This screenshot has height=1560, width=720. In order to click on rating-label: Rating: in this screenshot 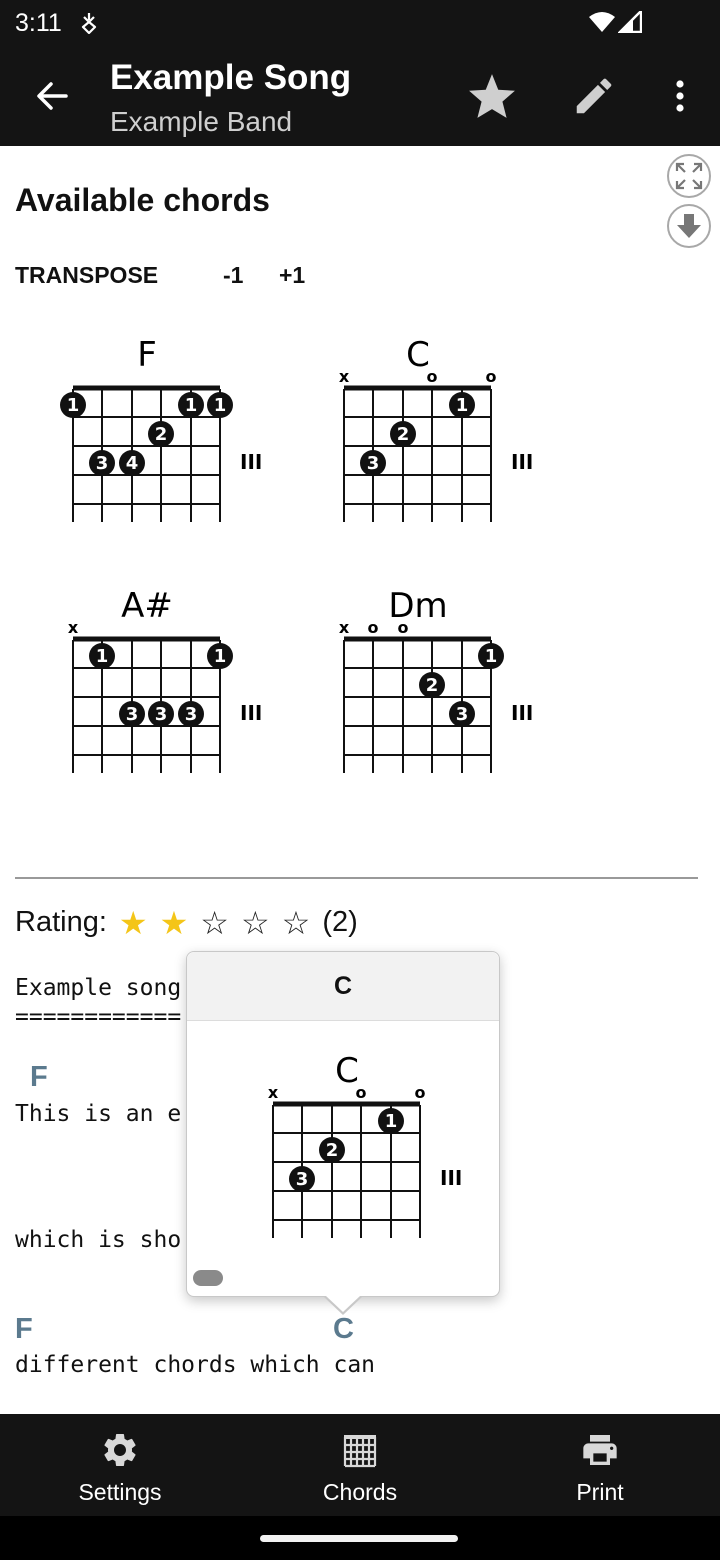, I will do `click(61, 922)`.